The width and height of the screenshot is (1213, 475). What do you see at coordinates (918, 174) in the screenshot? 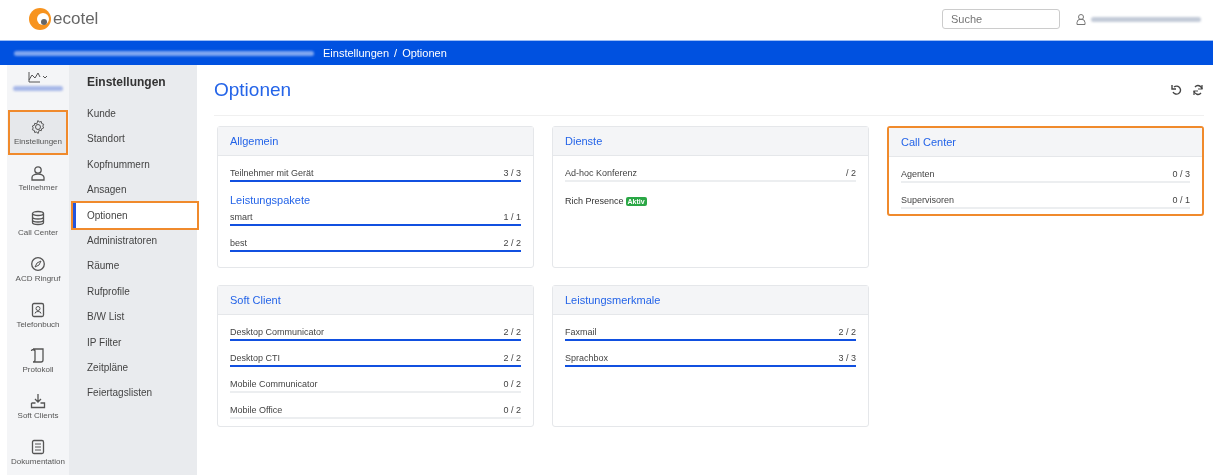
I see `option-label: Agenten` at bounding box center [918, 174].